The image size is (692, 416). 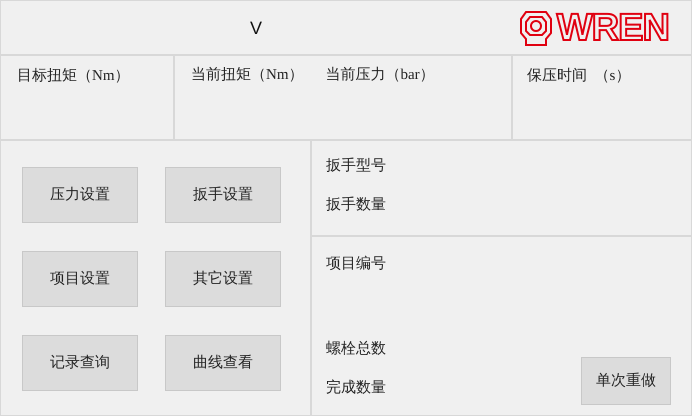 I want to click on info-label: 完成数量, so click(x=356, y=388).